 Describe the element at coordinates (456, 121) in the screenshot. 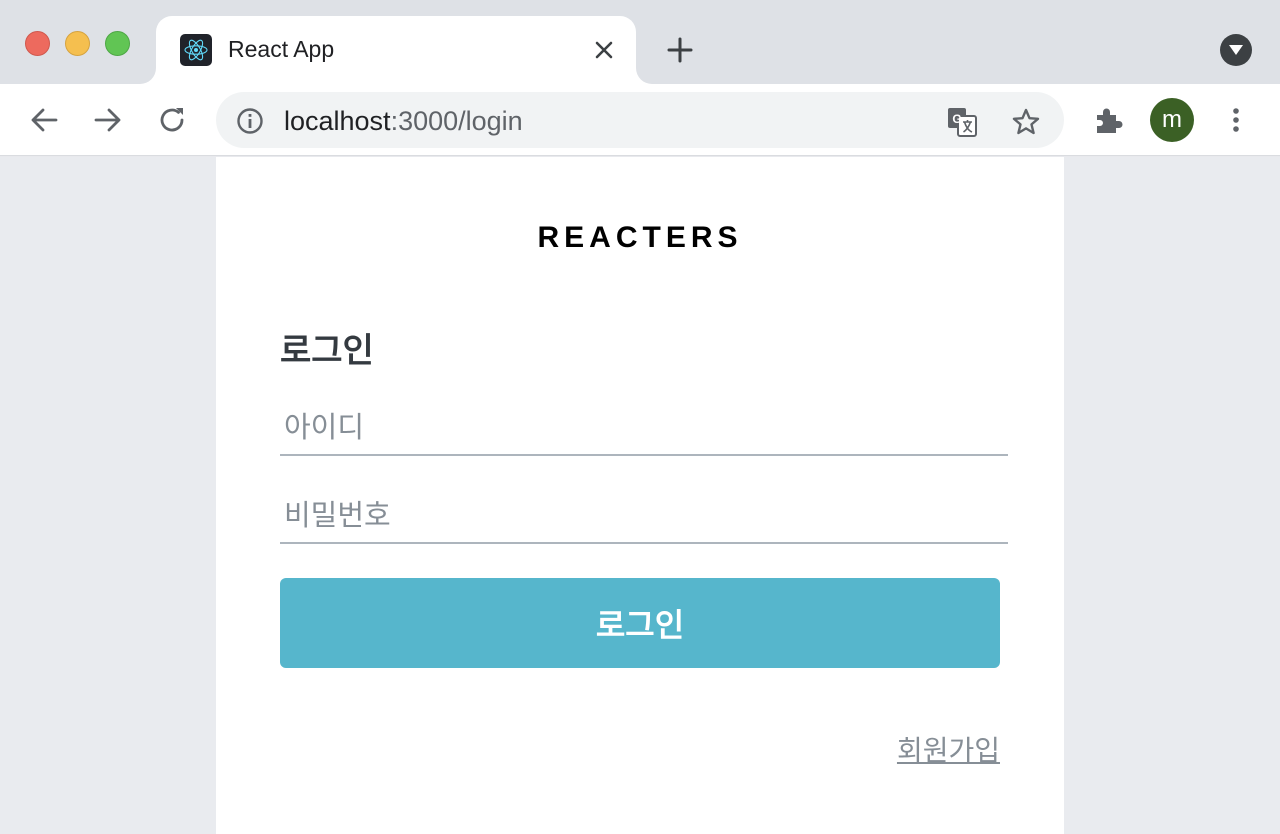

I see `url-path: :3000/login` at that location.